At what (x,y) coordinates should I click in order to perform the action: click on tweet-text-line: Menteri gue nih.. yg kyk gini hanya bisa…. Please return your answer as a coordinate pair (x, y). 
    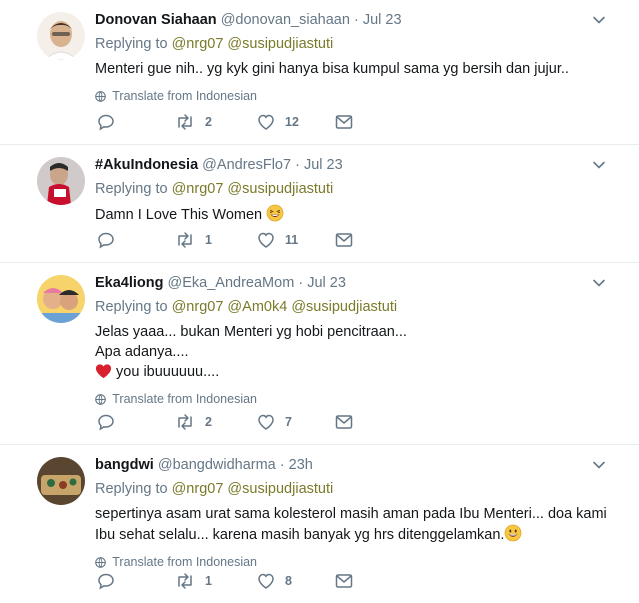
    Looking at the image, I should click on (332, 69).